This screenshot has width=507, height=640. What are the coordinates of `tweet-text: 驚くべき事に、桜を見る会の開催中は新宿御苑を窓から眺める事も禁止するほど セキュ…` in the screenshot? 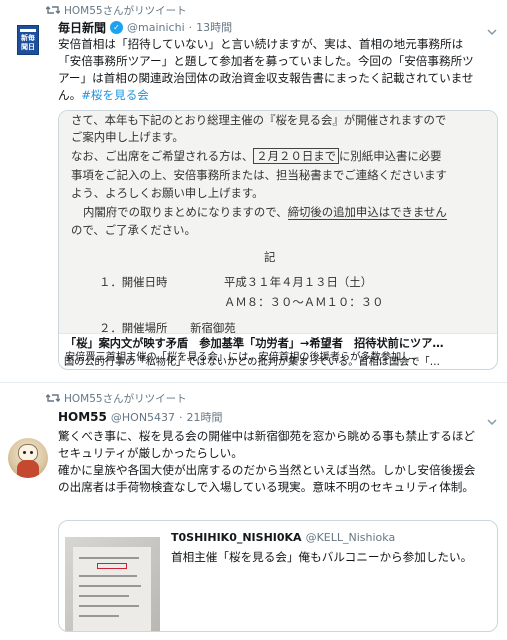 It's located at (278, 462).